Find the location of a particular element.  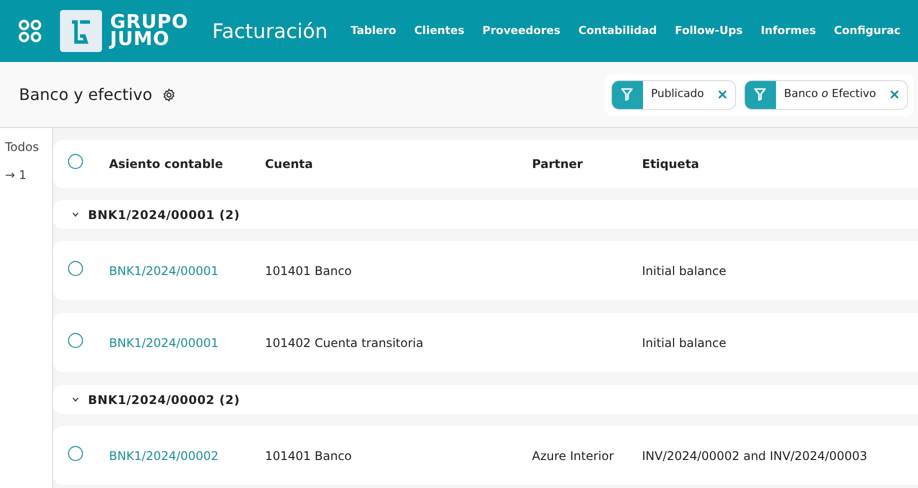

page-title: Banco y efectivo is located at coordinates (85, 95).